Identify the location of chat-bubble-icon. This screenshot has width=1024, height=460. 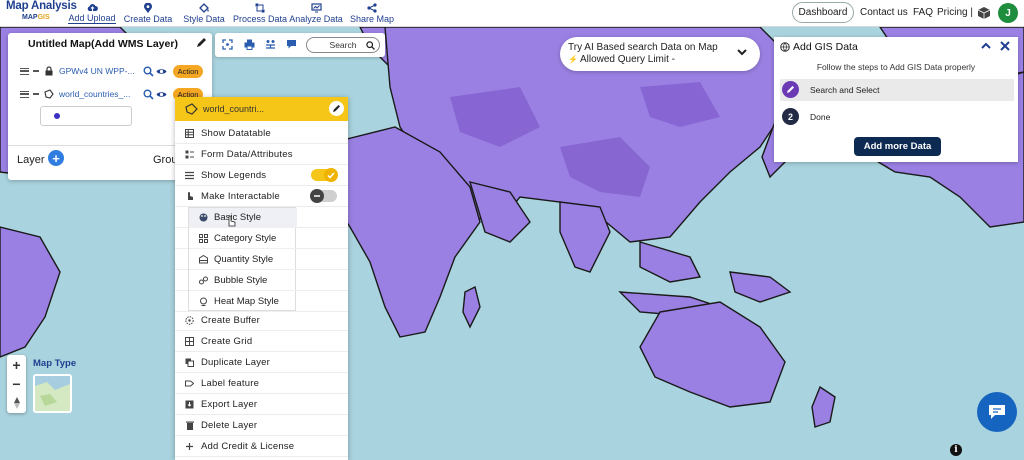
(997, 412).